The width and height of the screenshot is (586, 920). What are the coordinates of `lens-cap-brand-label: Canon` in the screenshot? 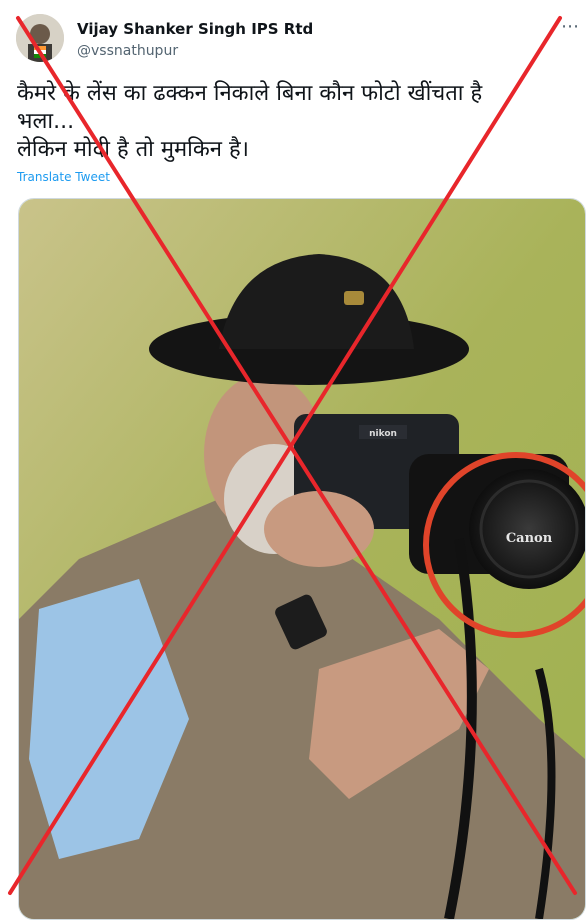 It's located at (529, 538).